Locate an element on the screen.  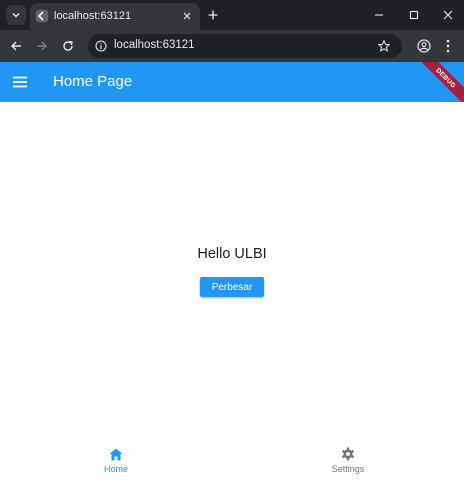
hamburger-menu-icon is located at coordinates (20, 82).